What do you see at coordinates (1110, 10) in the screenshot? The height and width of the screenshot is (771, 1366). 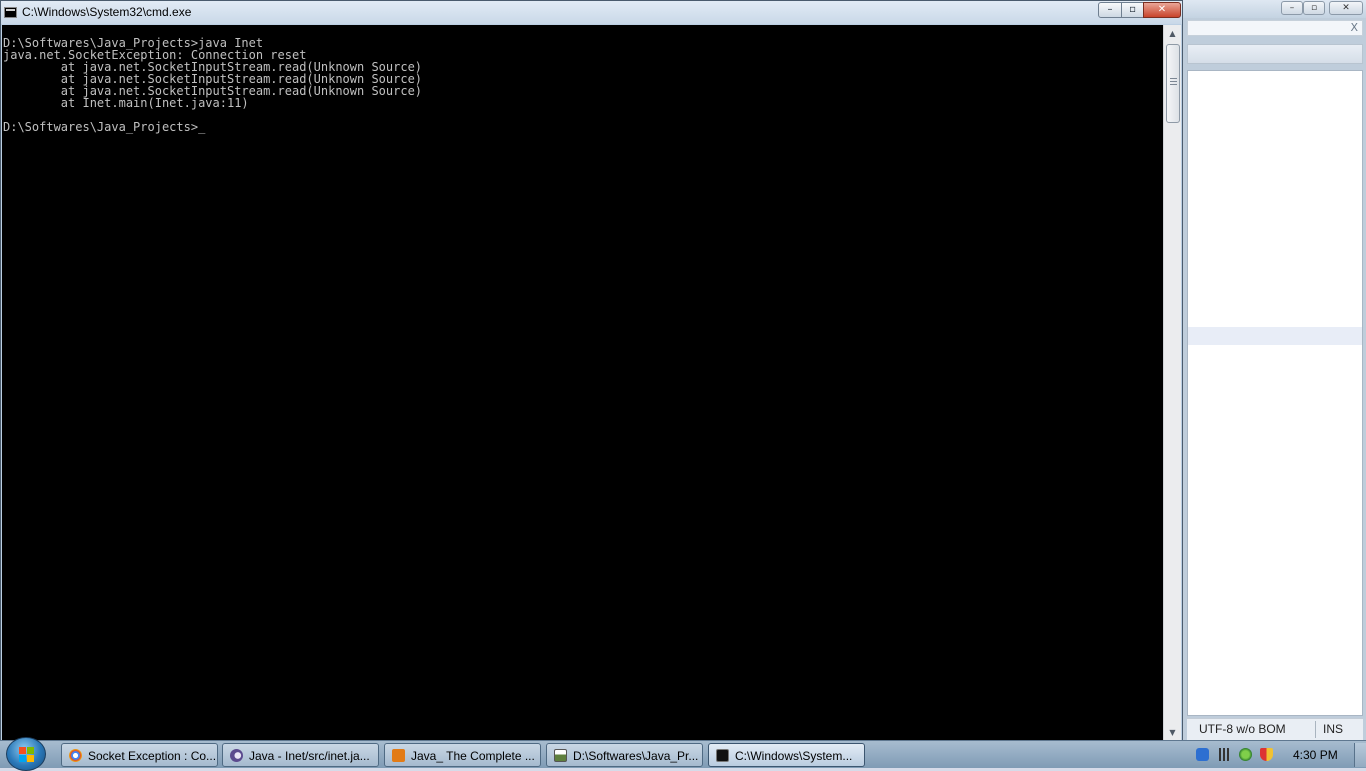 I see `minimize-button: –` at bounding box center [1110, 10].